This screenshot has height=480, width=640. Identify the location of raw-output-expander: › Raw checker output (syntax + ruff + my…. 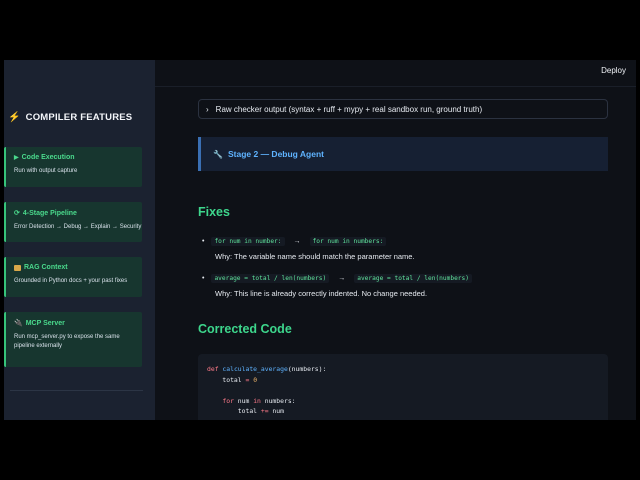
(403, 109).